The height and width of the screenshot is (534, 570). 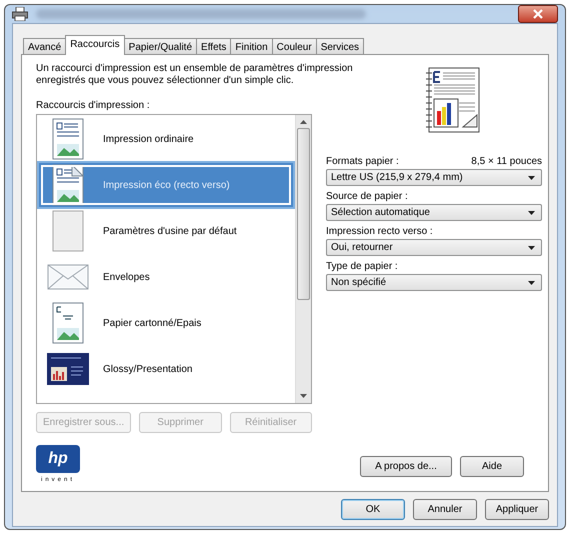 I want to click on document-icon, so click(x=68, y=139).